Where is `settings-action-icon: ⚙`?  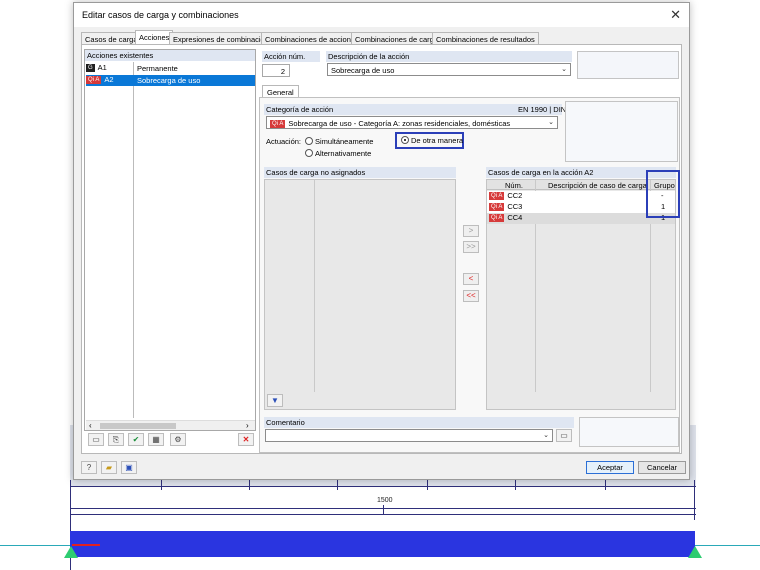
settings-action-icon: ⚙ is located at coordinates (178, 439).